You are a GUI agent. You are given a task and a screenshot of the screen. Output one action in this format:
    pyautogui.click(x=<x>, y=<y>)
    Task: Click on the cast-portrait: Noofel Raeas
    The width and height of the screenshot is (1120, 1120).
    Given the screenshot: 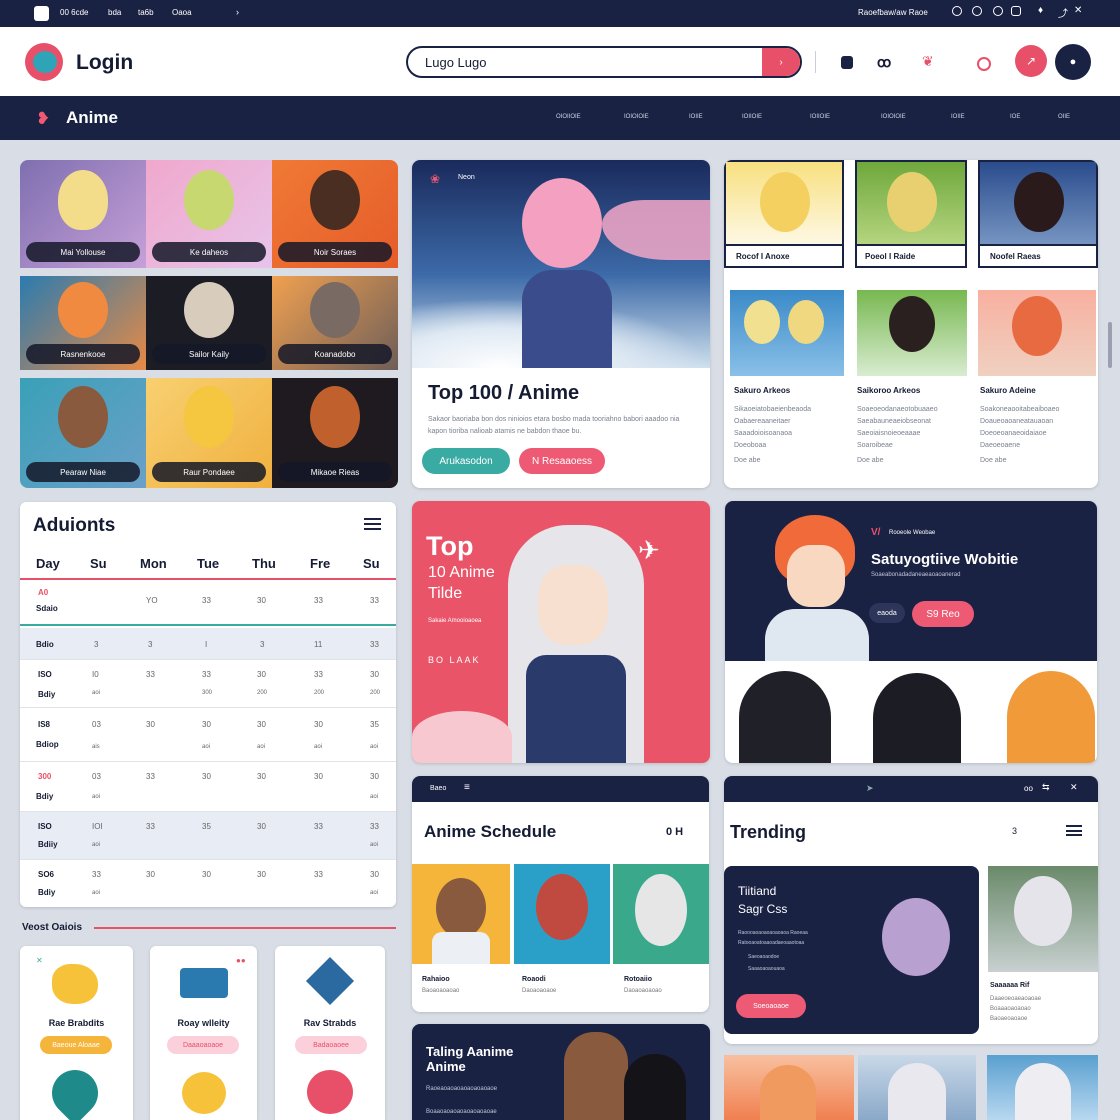 What is the action you would take?
    pyautogui.click(x=1038, y=214)
    